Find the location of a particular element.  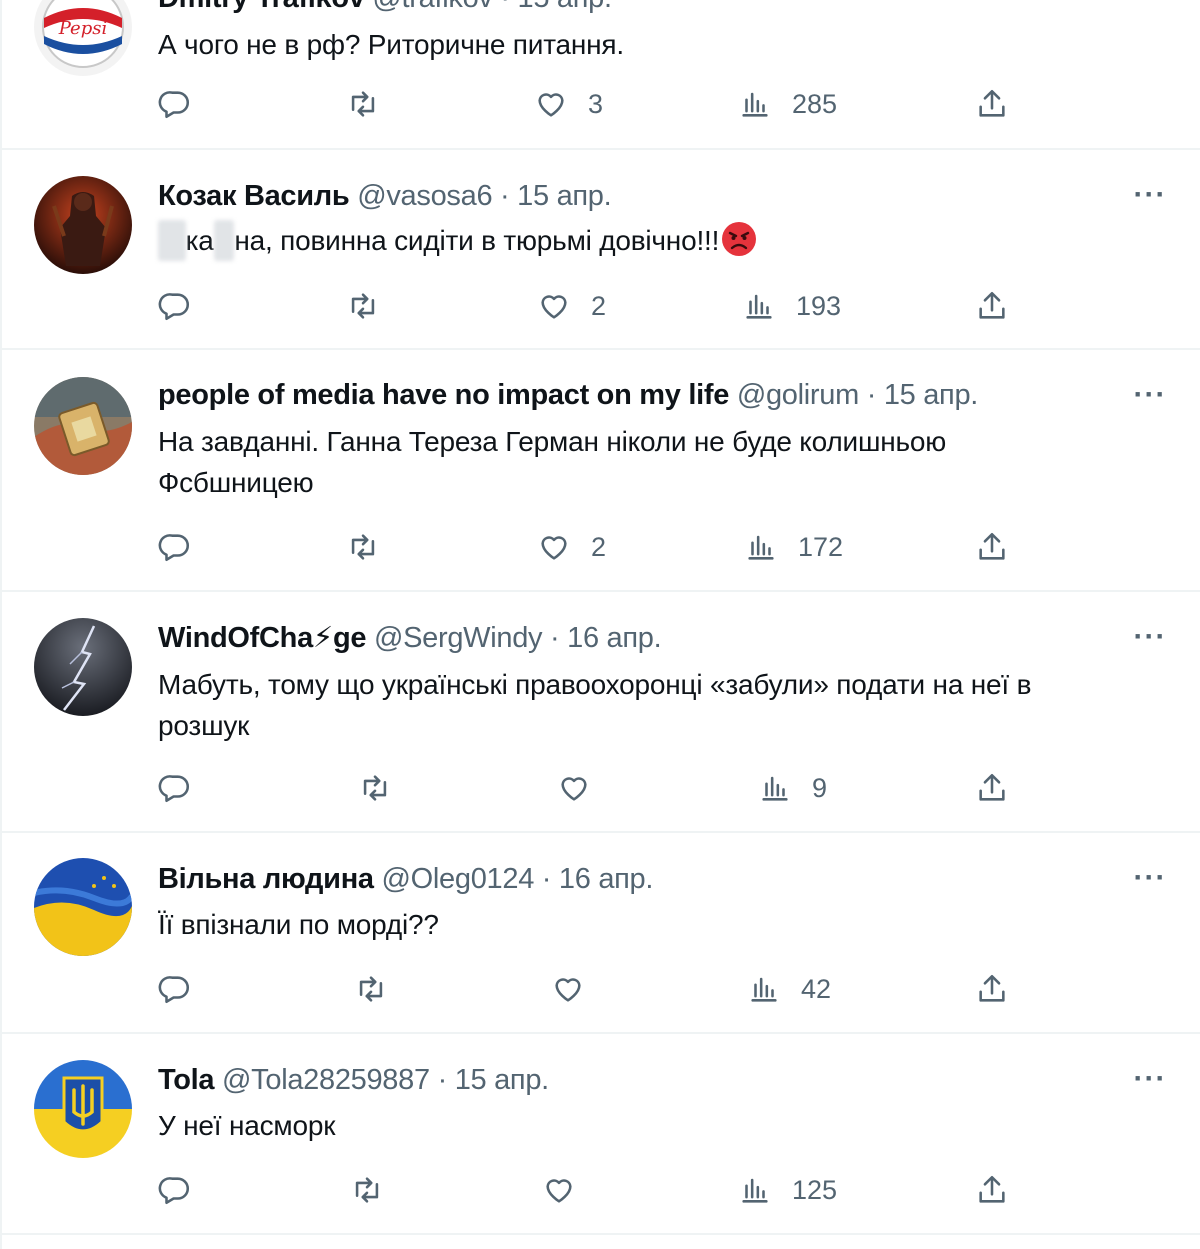

views-button: 193 is located at coordinates (791, 306).